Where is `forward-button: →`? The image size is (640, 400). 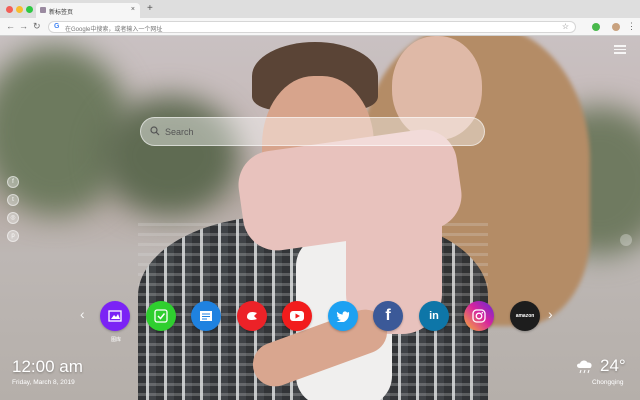 forward-button: → is located at coordinates (23, 26).